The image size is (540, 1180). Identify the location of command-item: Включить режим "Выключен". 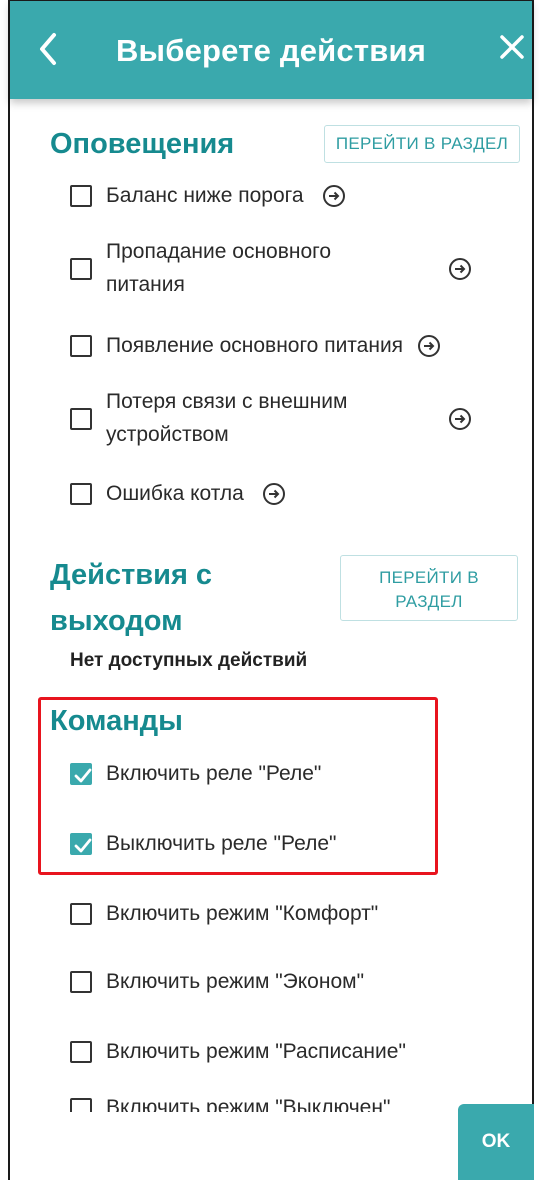
(230, 1105).